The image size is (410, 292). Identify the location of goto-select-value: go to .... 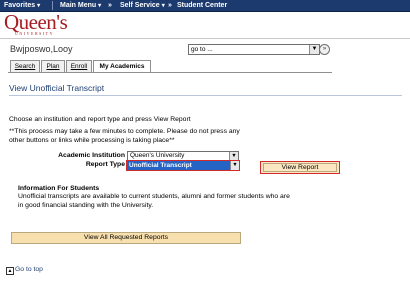
(202, 49).